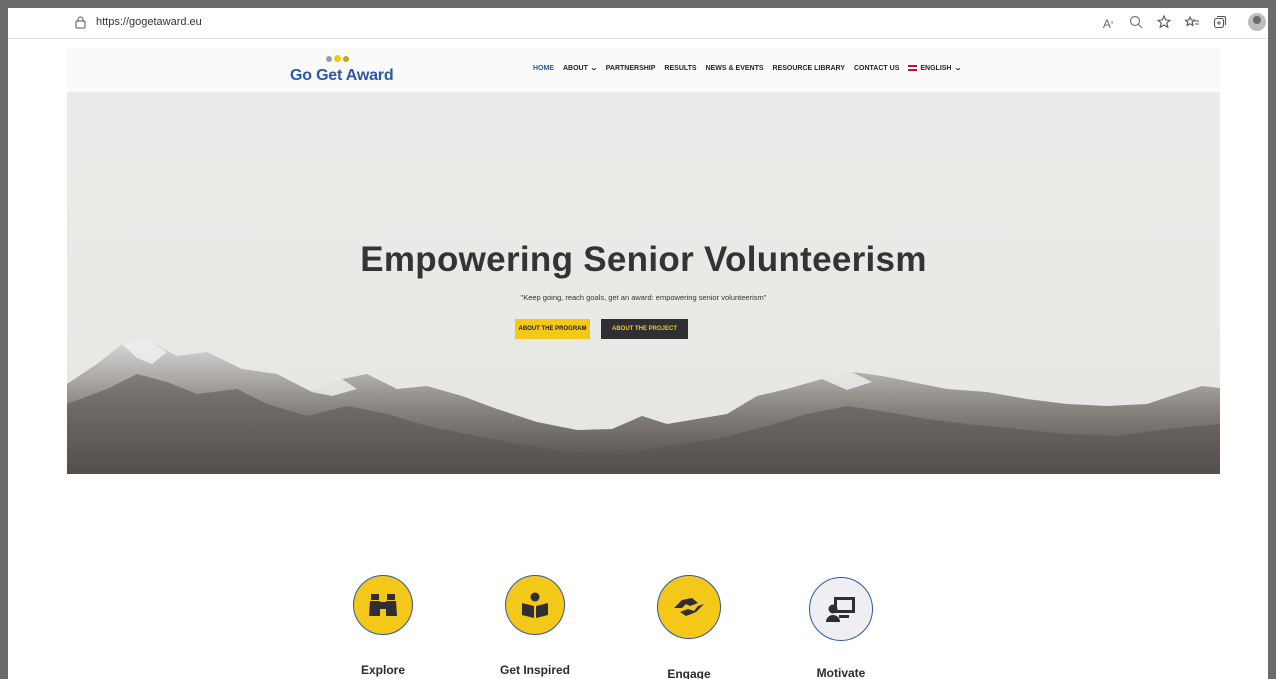 The width and height of the screenshot is (1276, 679). What do you see at coordinates (552, 329) in the screenshot?
I see `about-program-button: ABOUT THE PROGRAM` at bounding box center [552, 329].